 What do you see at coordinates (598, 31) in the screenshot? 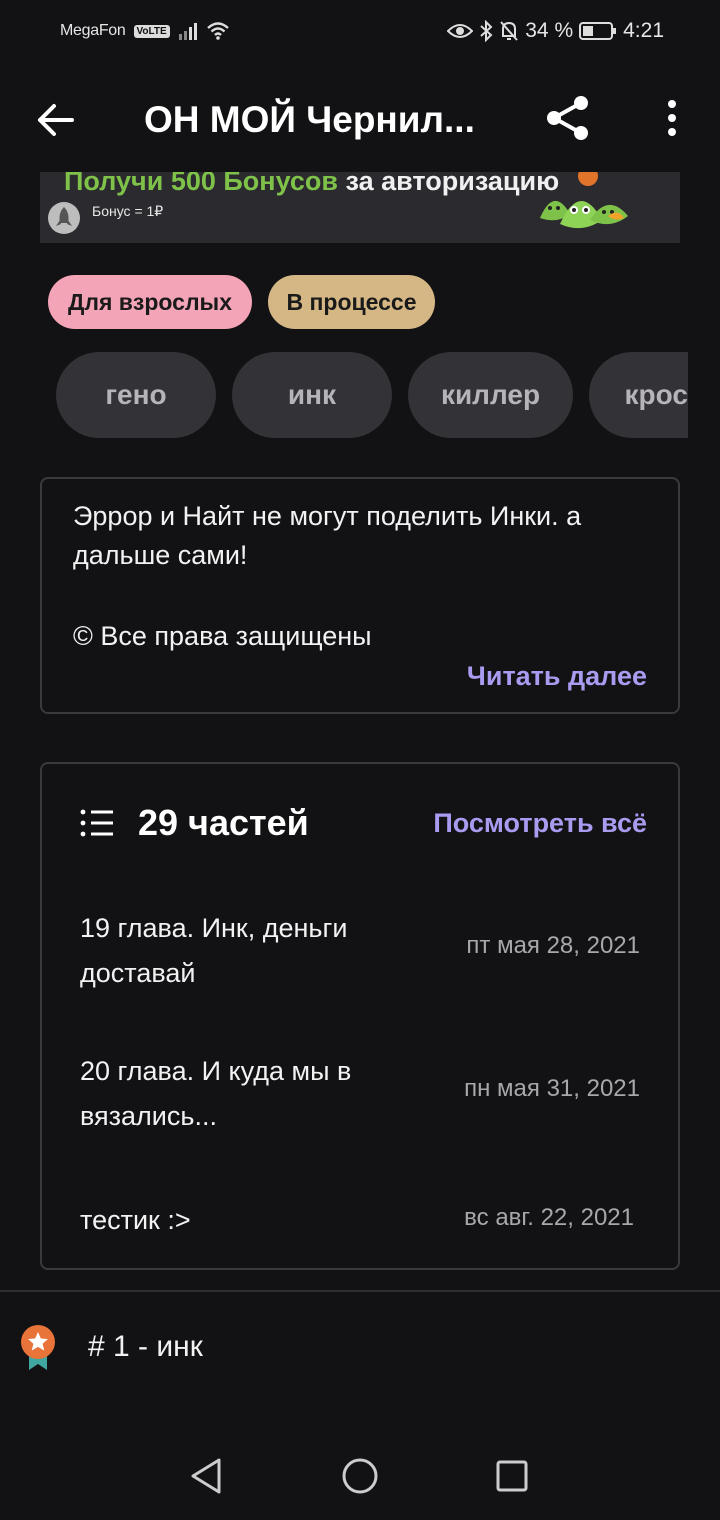
I see `battery-icon` at bounding box center [598, 31].